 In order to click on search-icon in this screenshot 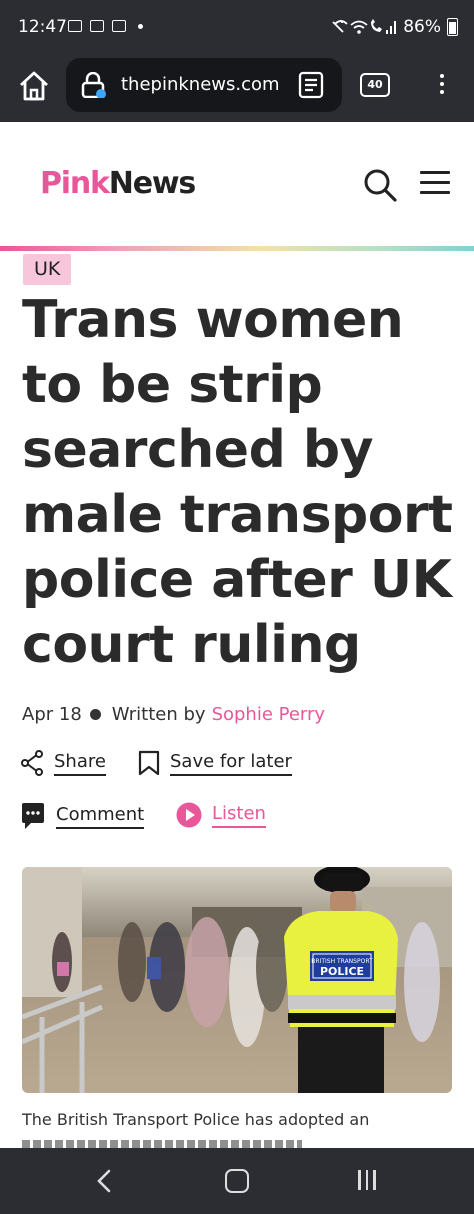, I will do `click(380, 185)`.